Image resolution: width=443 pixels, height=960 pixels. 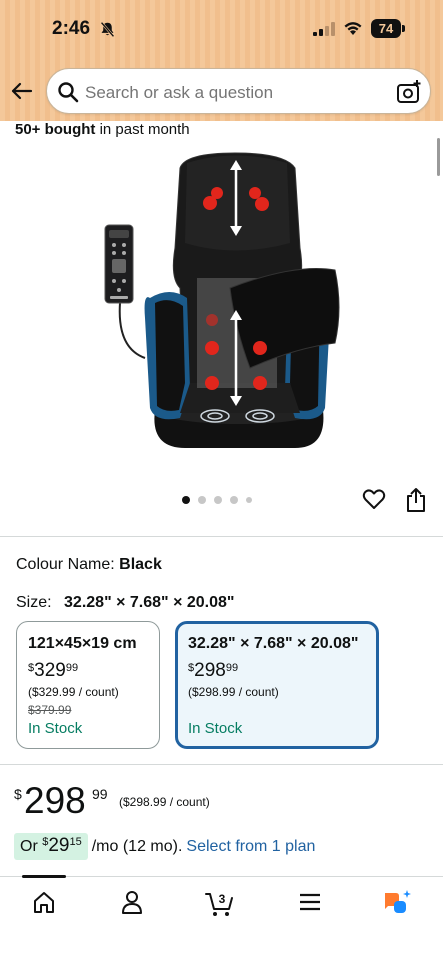 What do you see at coordinates (34, 602) in the screenshot?
I see `size-label: Size:` at bounding box center [34, 602].